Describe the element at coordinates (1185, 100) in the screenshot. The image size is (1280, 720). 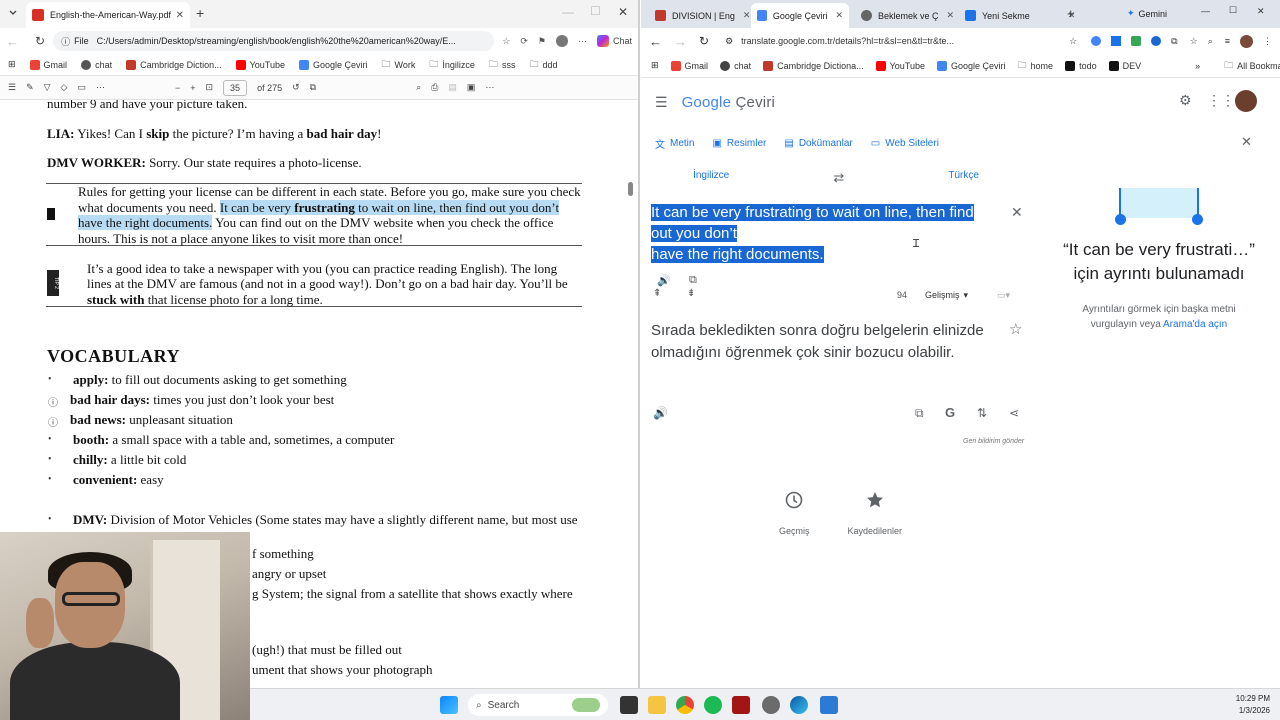
I see `settings-gear-icon: ⚙` at that location.